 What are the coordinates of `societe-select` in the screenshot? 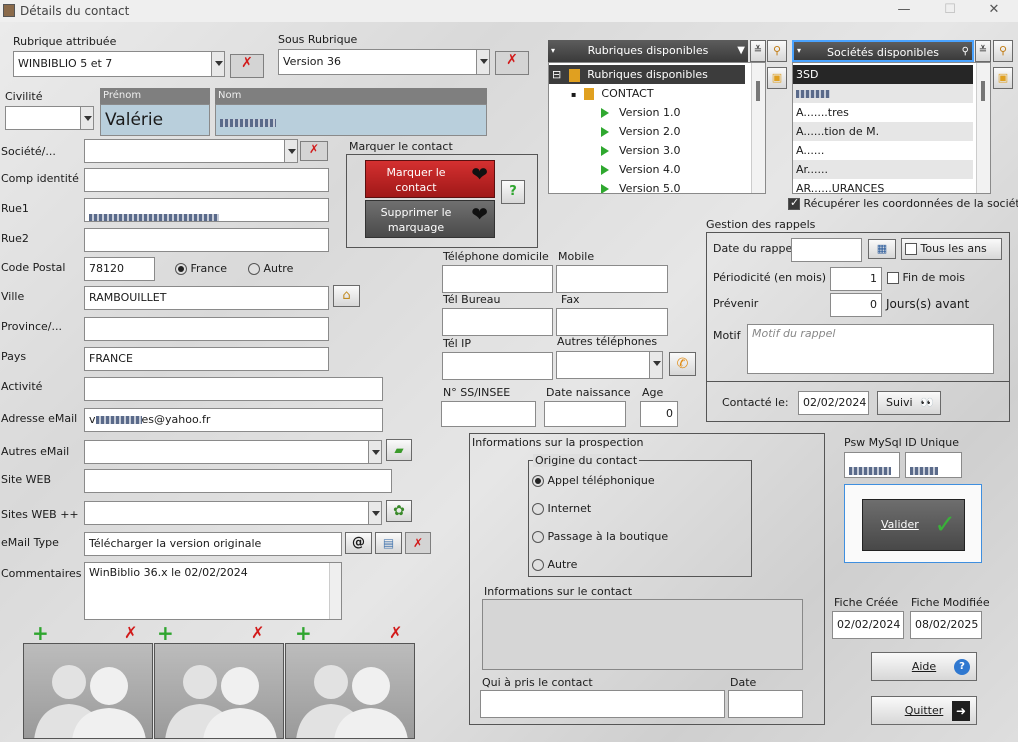 It's located at (191, 151).